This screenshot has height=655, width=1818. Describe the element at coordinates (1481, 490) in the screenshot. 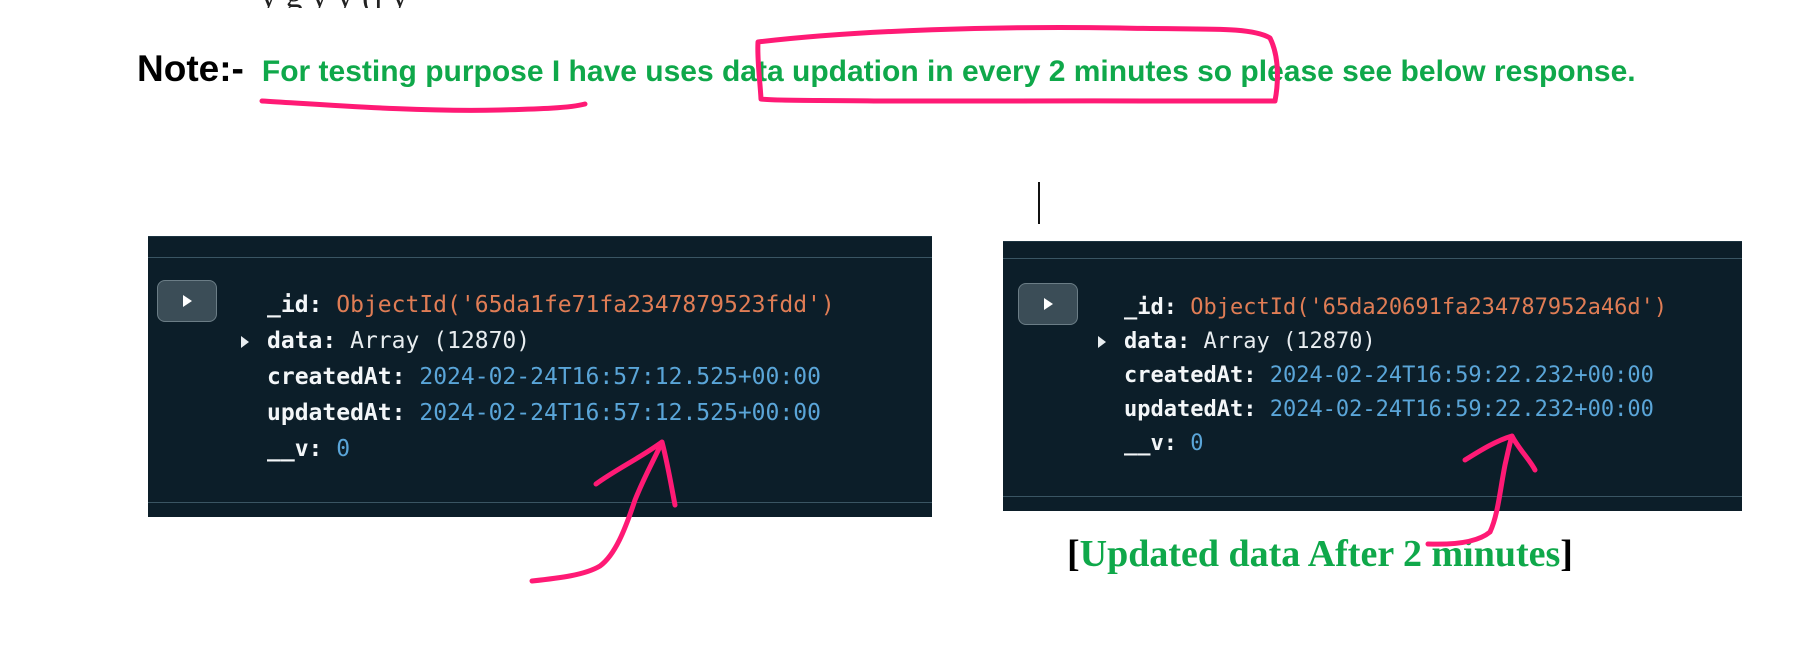

I see `arrow-annotation-right` at that location.